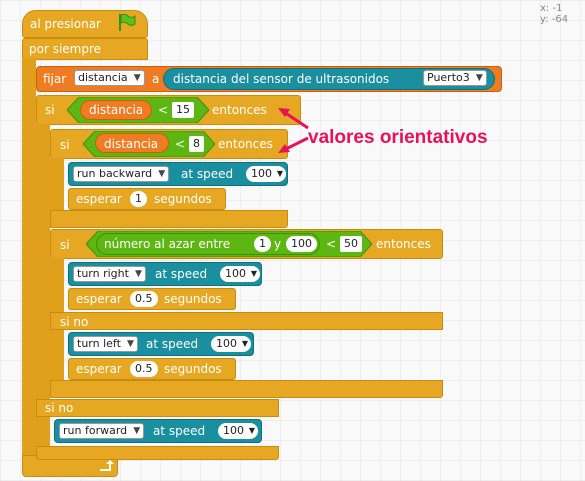 This screenshot has height=481, width=585. I want to click on if1-then: entonces, so click(239, 110).